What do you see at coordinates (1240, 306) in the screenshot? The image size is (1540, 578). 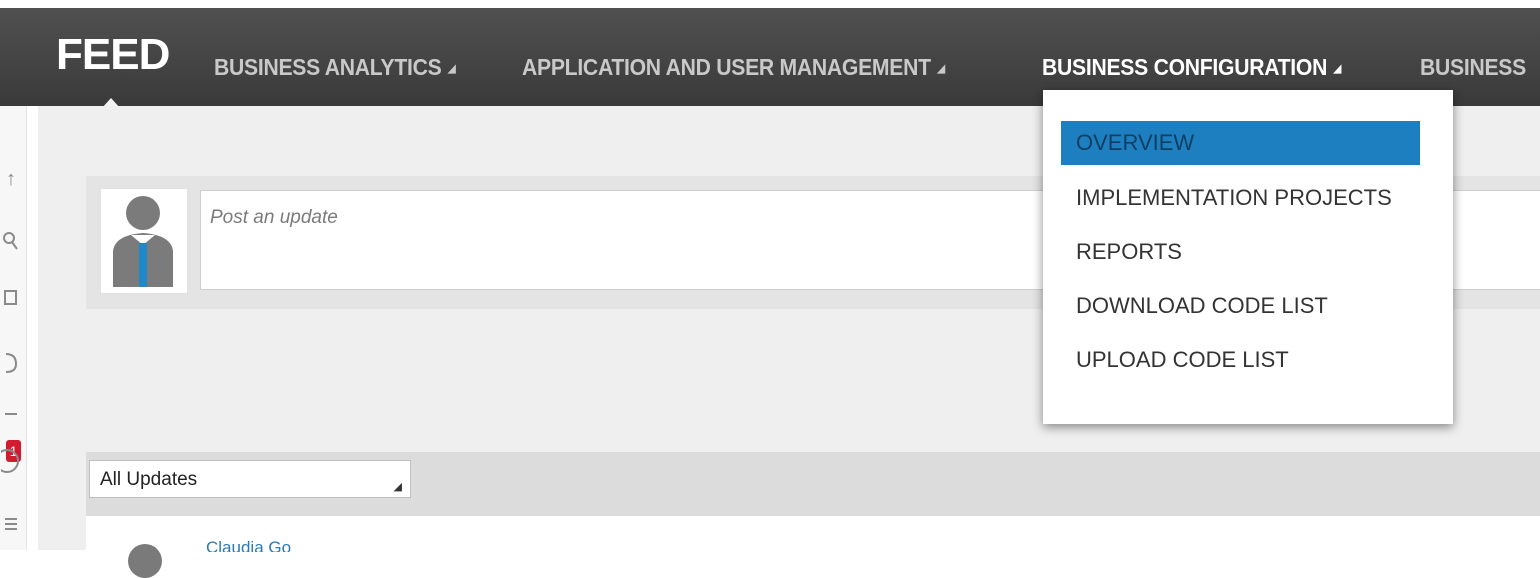 I see `menu-item-download-code-list: DOWNLOAD CODE LIST` at bounding box center [1240, 306].